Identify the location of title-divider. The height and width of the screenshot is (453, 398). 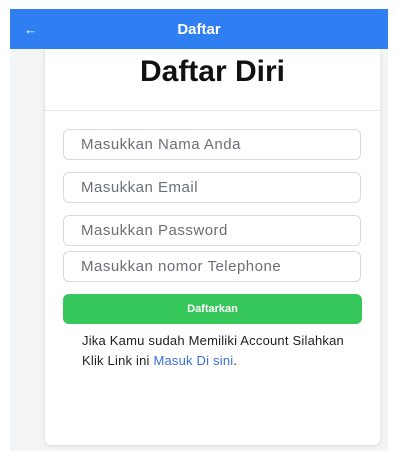
(212, 110).